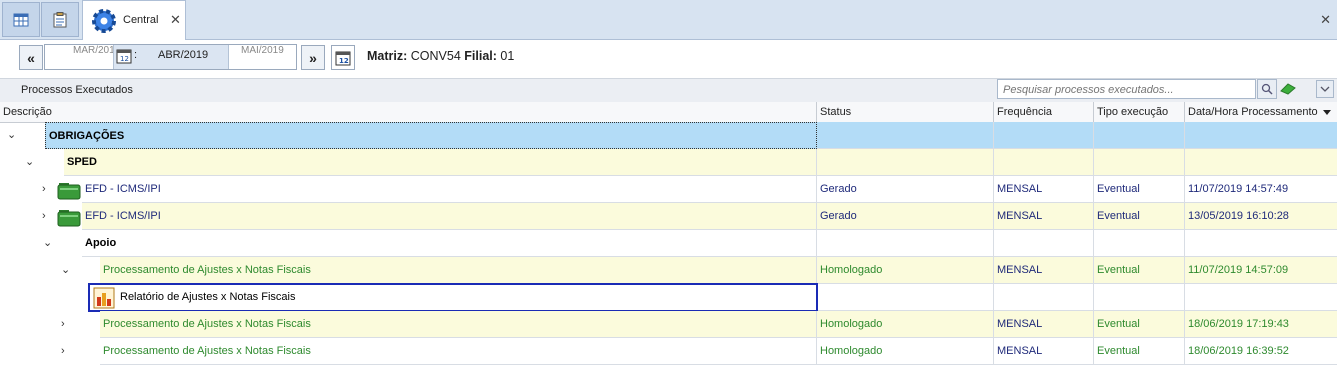  Describe the element at coordinates (104, 298) in the screenshot. I see `report-chart-icon` at that location.